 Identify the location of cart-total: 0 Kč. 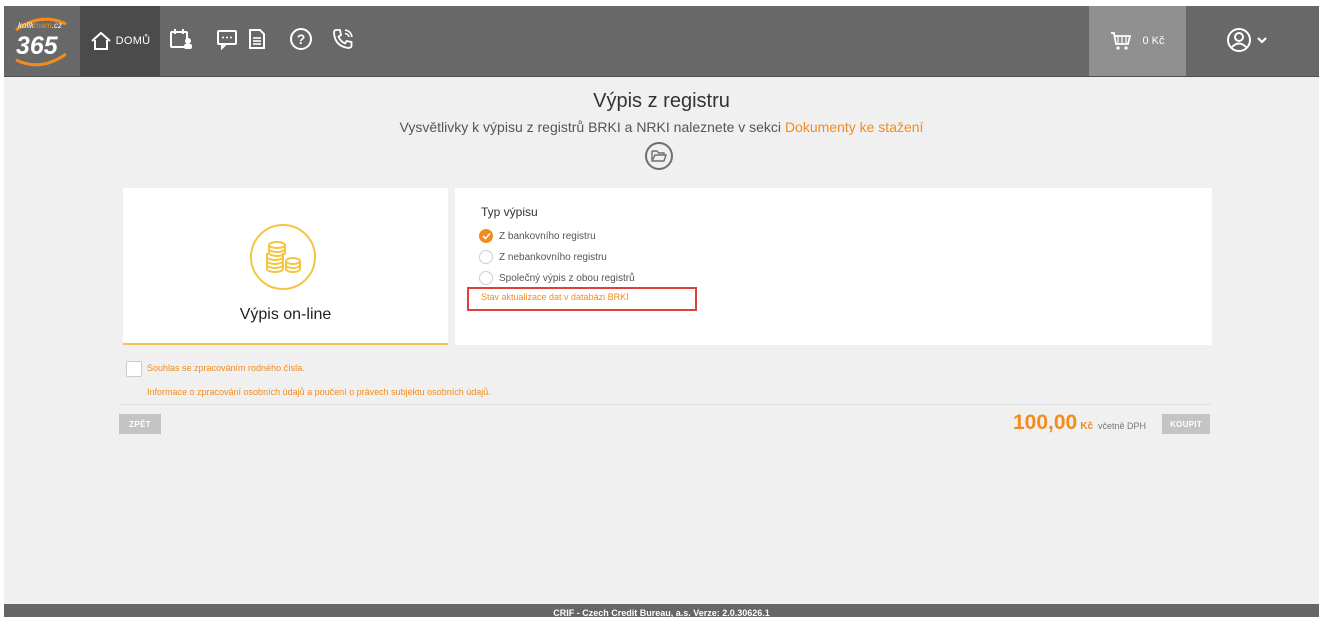
(1153, 41).